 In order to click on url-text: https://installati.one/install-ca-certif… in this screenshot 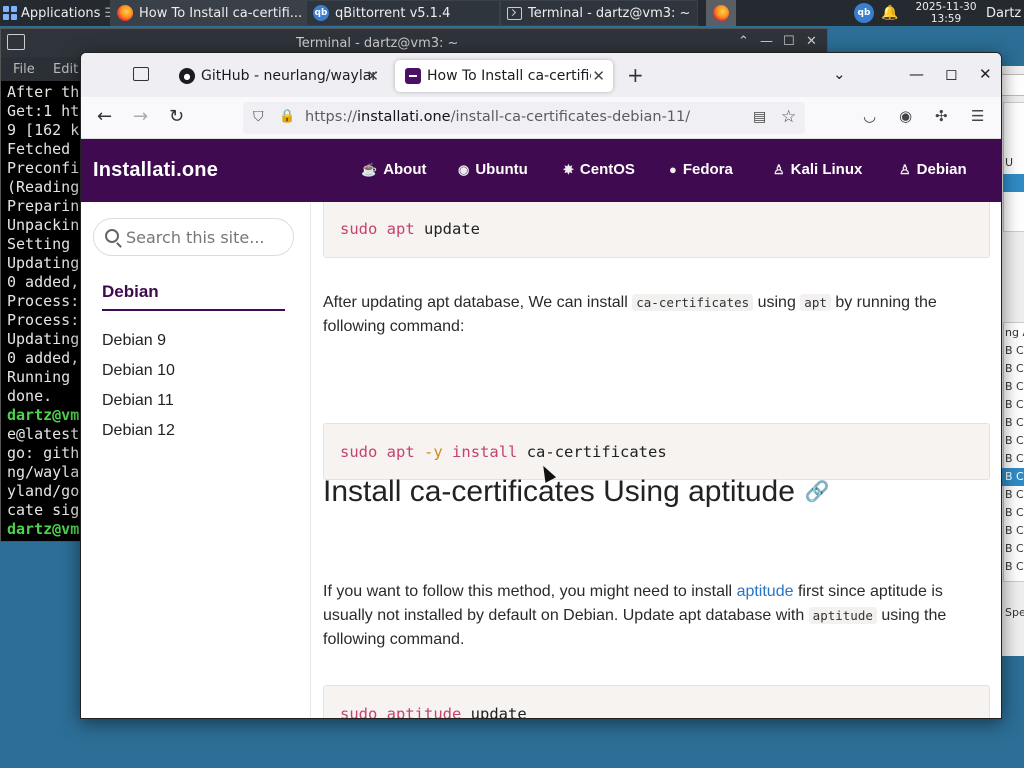, I will do `click(497, 117)`.